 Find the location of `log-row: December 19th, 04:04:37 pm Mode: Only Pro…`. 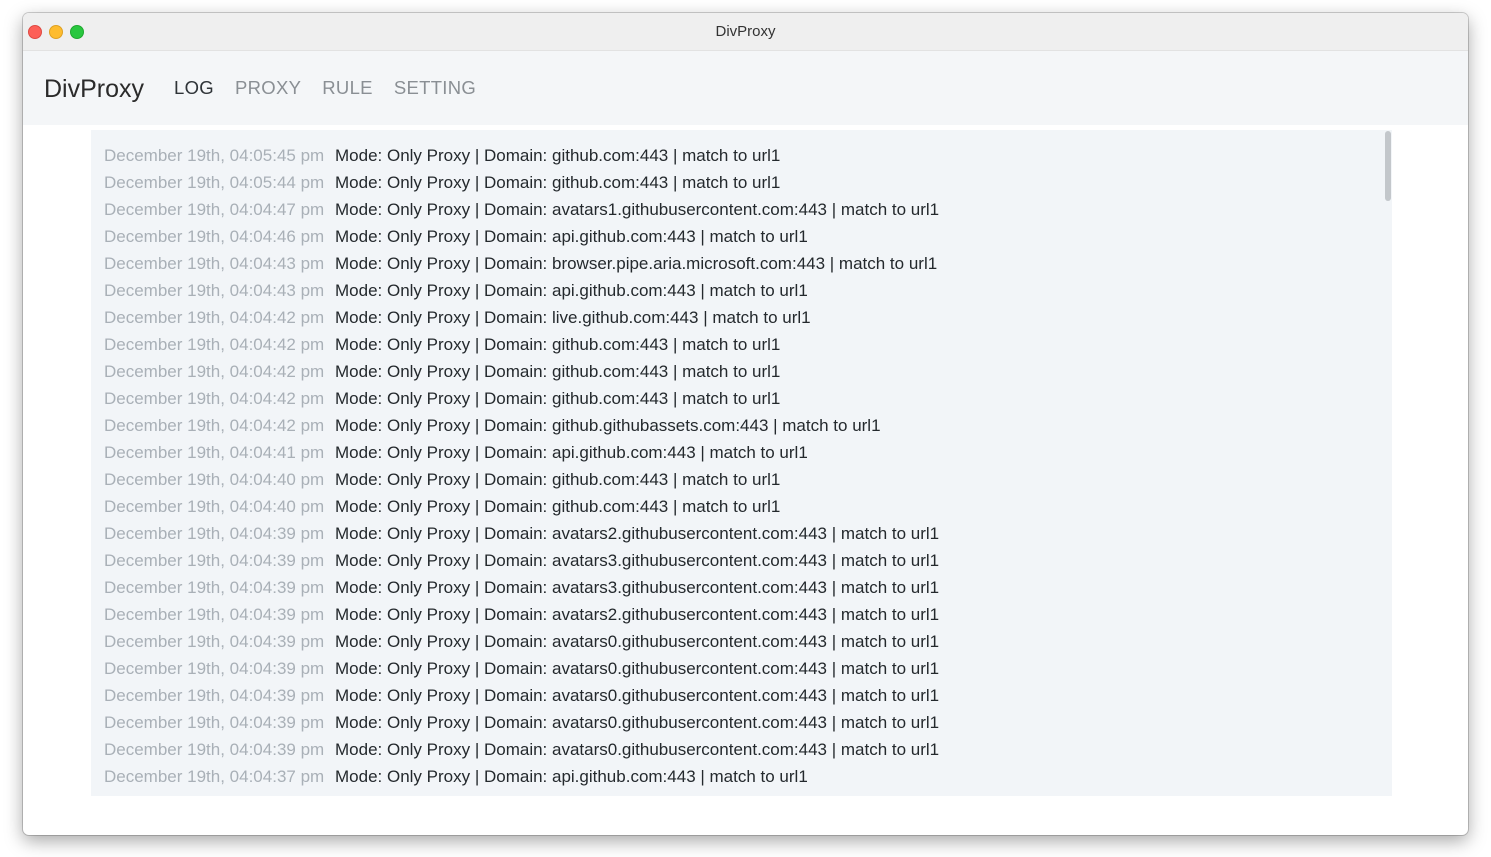

log-row: December 19th, 04:04:37 pm Mode: Only Pro… is located at coordinates (748, 776).